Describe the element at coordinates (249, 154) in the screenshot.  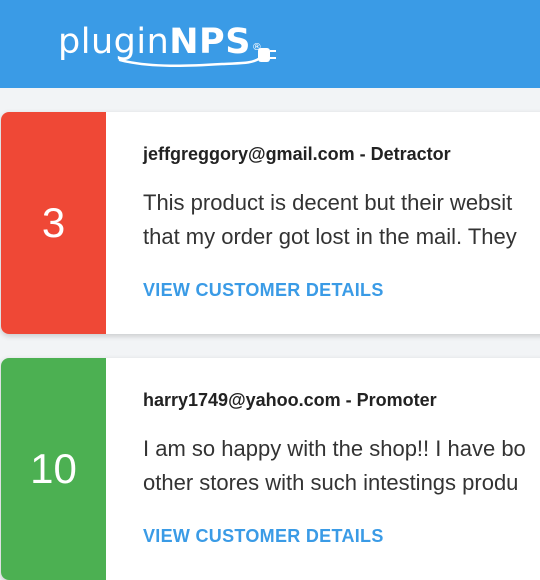
I see `respondent-email: jeffgreggory@gmail.com` at that location.